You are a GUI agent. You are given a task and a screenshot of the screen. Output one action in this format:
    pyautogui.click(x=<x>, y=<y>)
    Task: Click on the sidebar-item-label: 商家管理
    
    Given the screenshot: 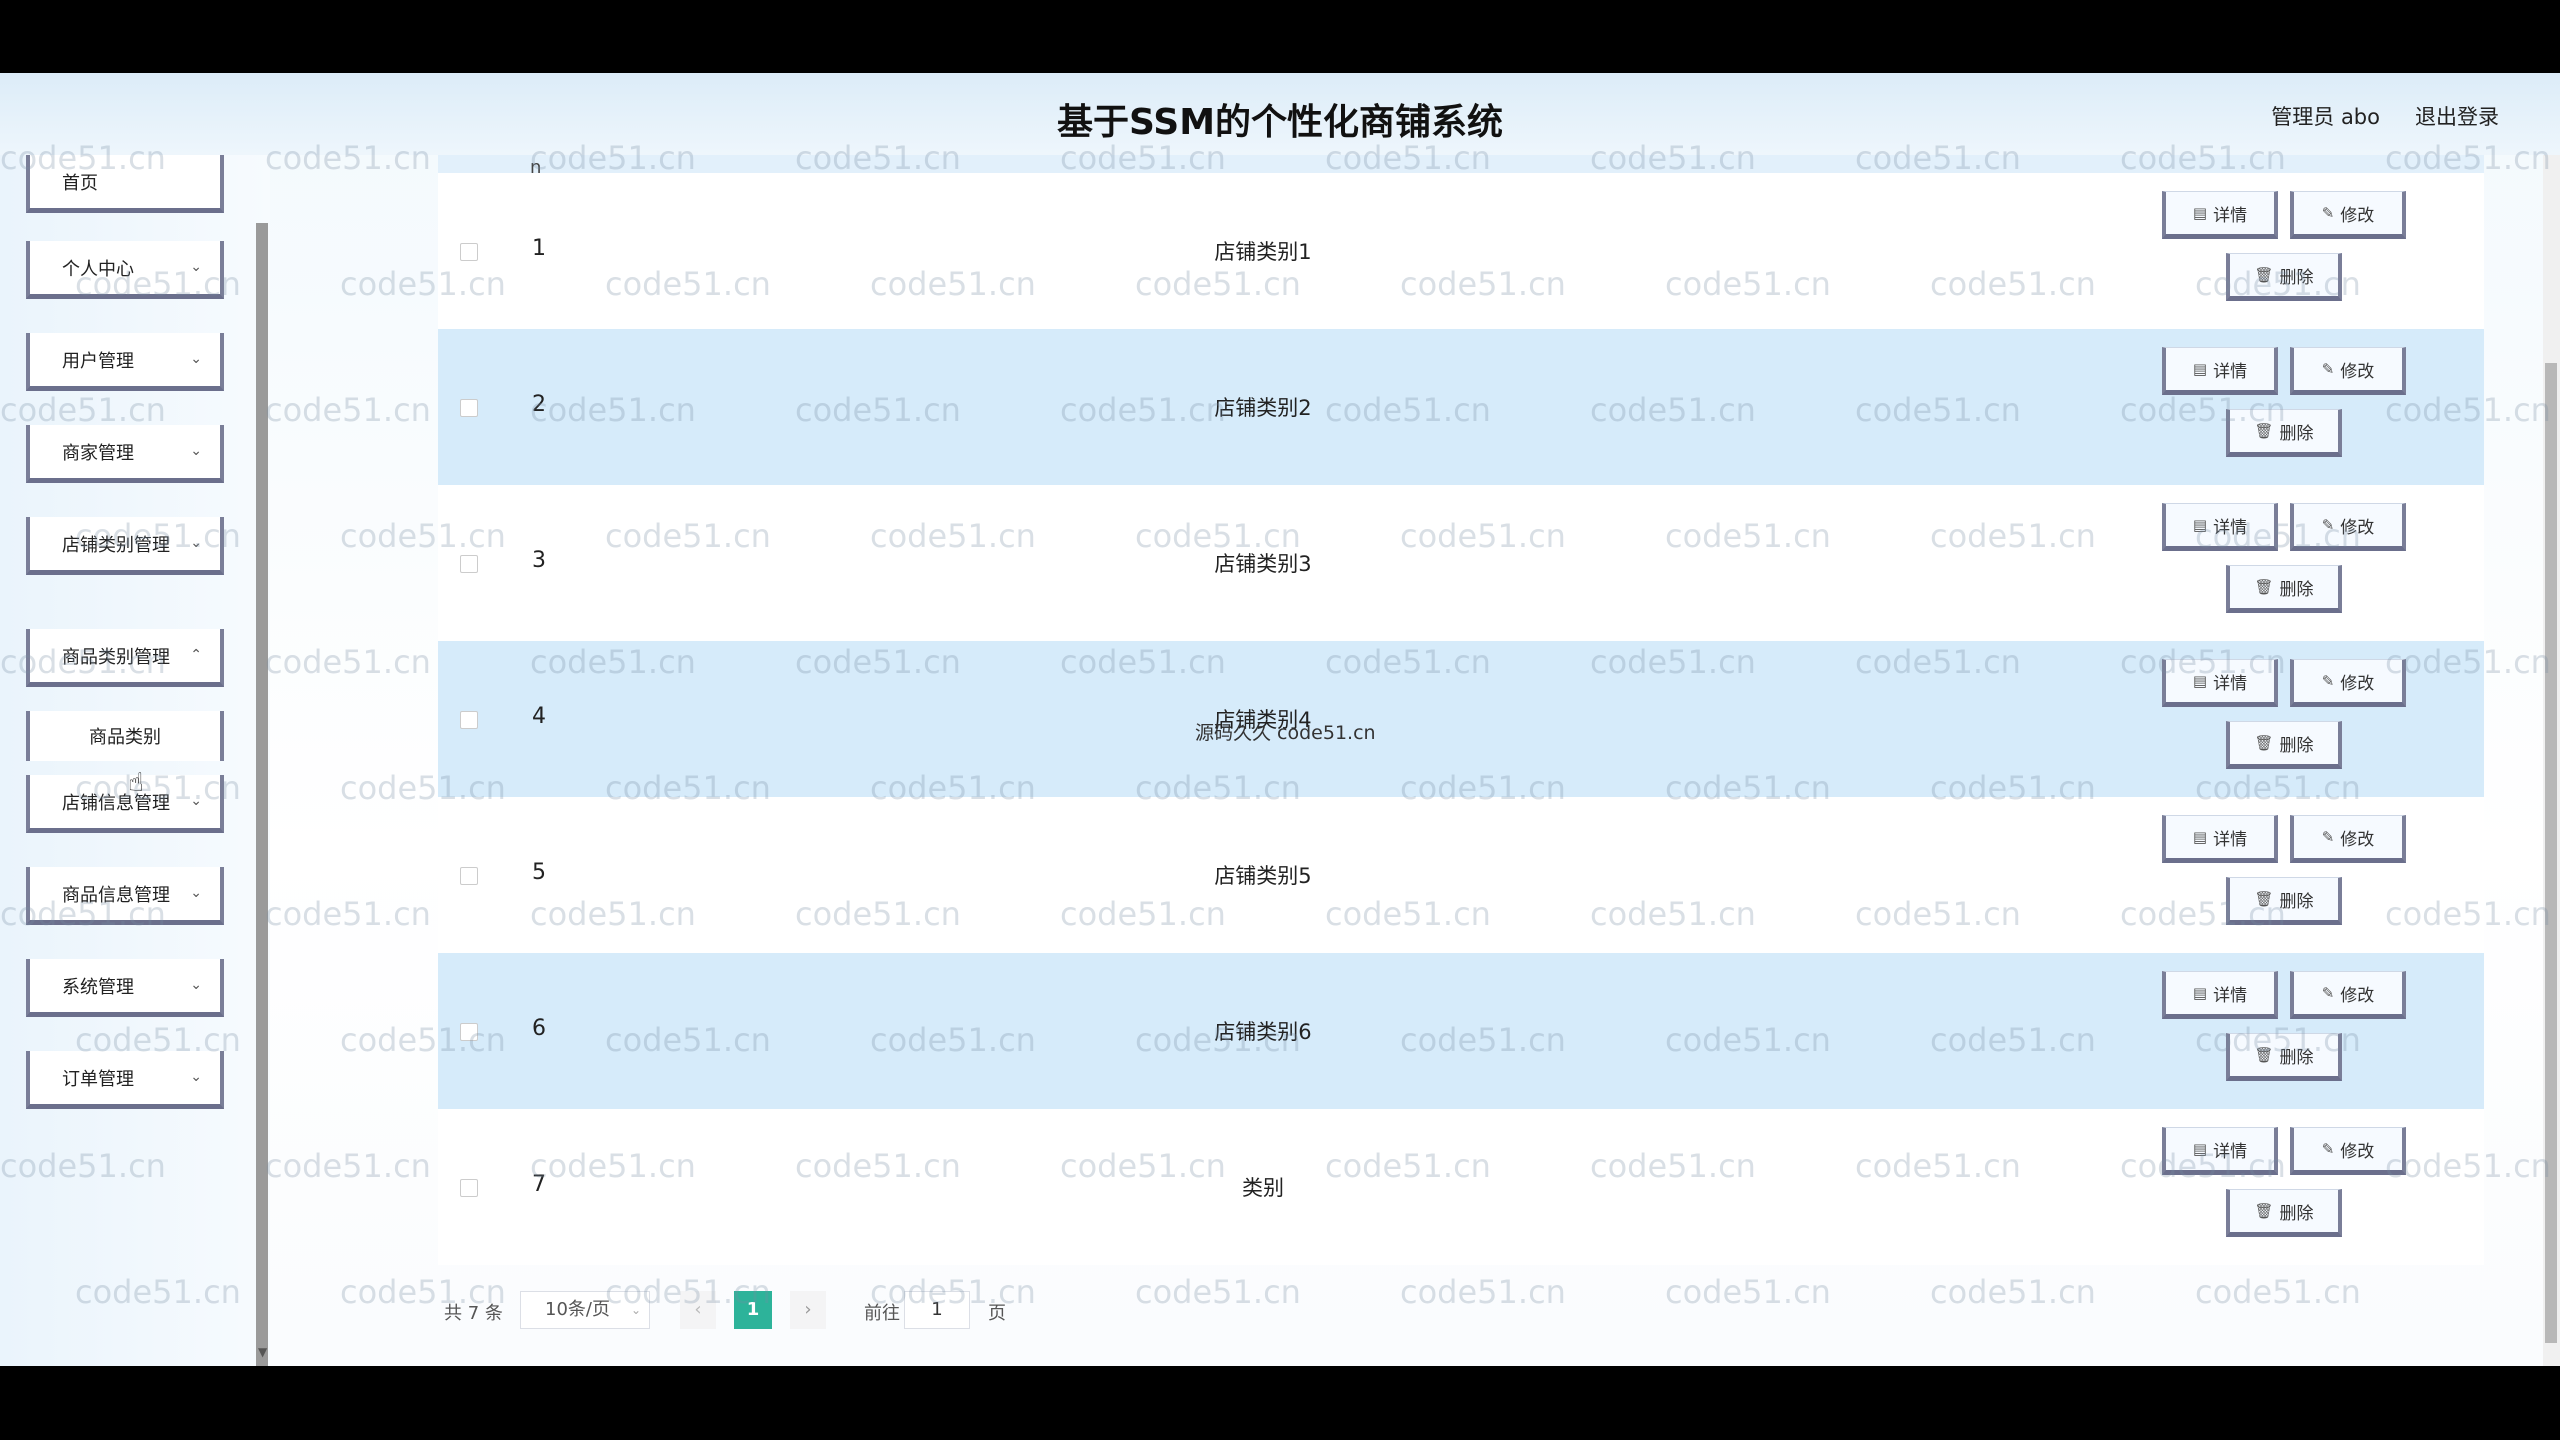 What is the action you would take?
    pyautogui.click(x=98, y=453)
    